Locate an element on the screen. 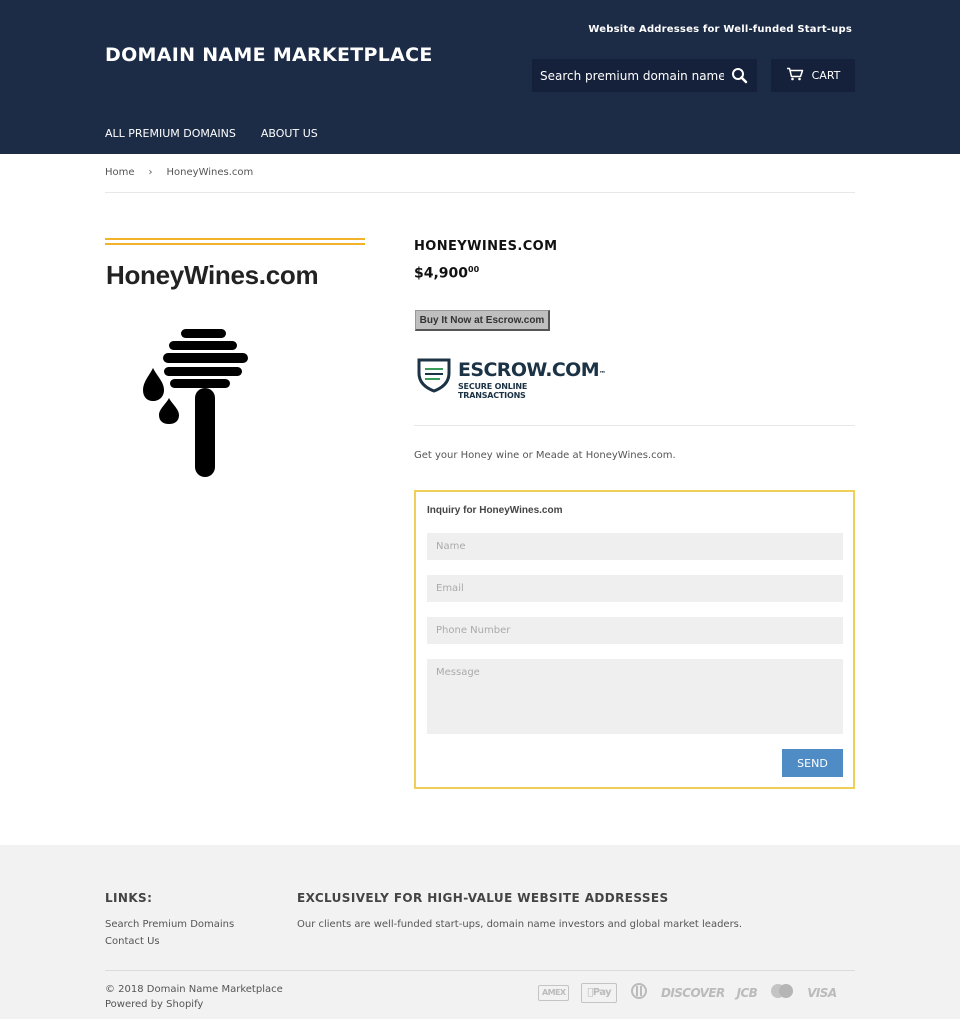 This screenshot has height=1019, width=960. breadcrumb-current: HoneyWines.com is located at coordinates (210, 172).